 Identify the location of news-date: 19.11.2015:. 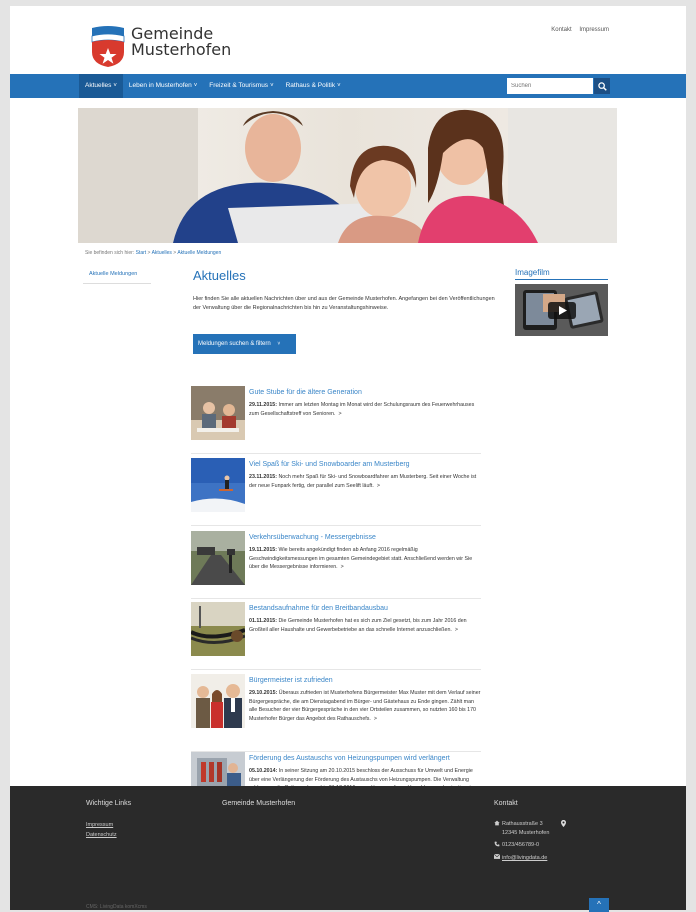
(263, 550).